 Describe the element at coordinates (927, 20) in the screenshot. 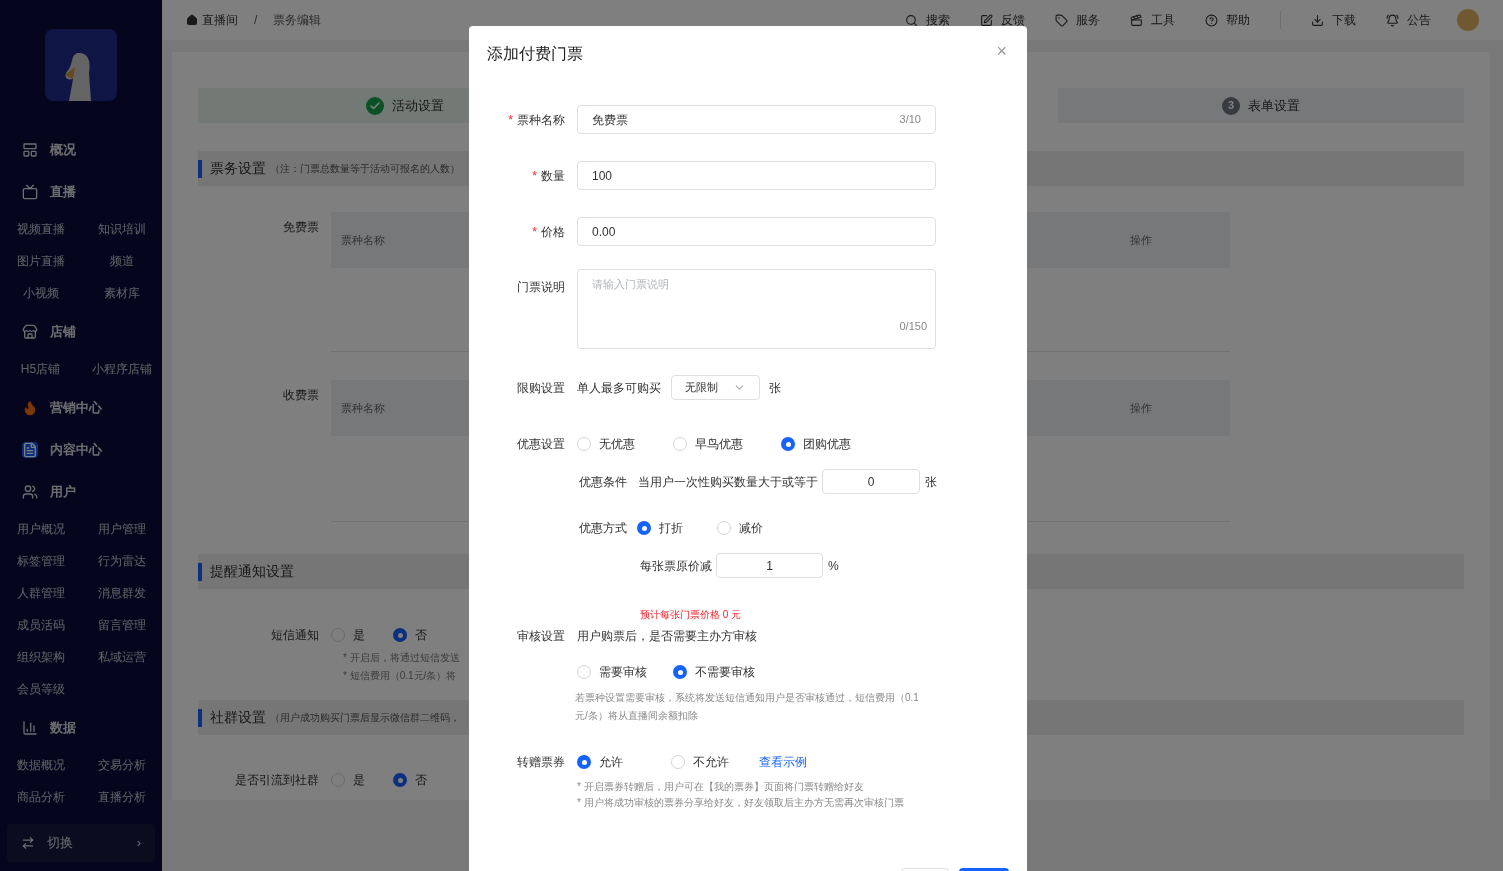

I see `toolbar-button: 搜索` at that location.